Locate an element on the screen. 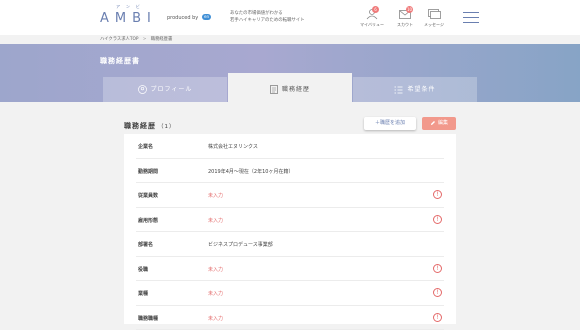  tab-career: 職務経歴 is located at coordinates (290, 87).